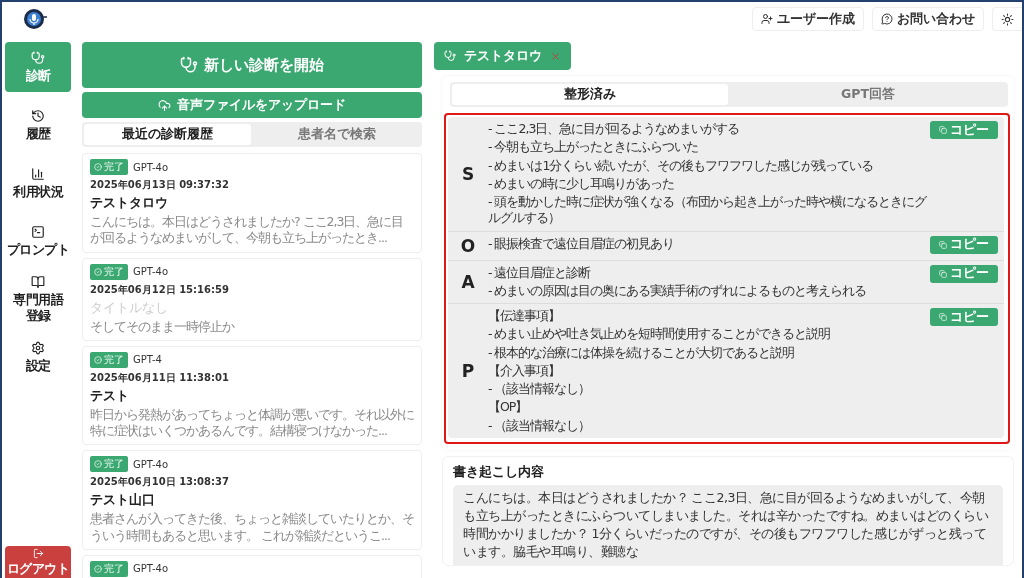  What do you see at coordinates (499, 471) in the screenshot?
I see `transcript-title: 書き起こし内容` at bounding box center [499, 471].